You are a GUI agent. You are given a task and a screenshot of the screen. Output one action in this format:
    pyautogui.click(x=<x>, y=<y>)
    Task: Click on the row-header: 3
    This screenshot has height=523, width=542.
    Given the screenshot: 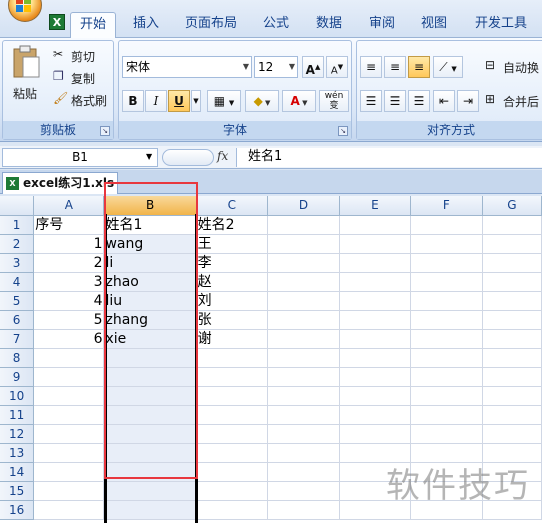 What is the action you would take?
    pyautogui.click(x=17, y=263)
    